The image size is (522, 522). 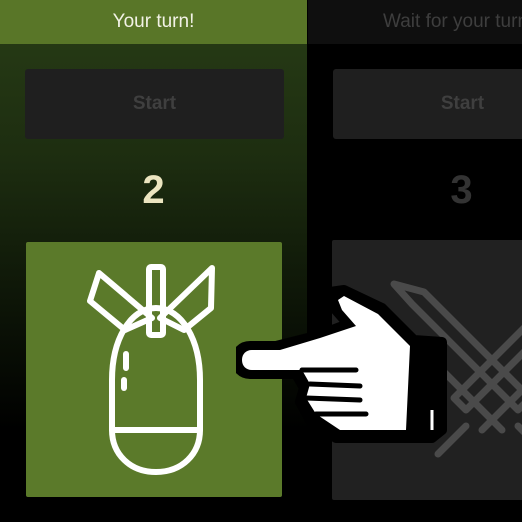 What do you see at coordinates (456, 369) in the screenshot?
I see `crossed-swords-icon` at bounding box center [456, 369].